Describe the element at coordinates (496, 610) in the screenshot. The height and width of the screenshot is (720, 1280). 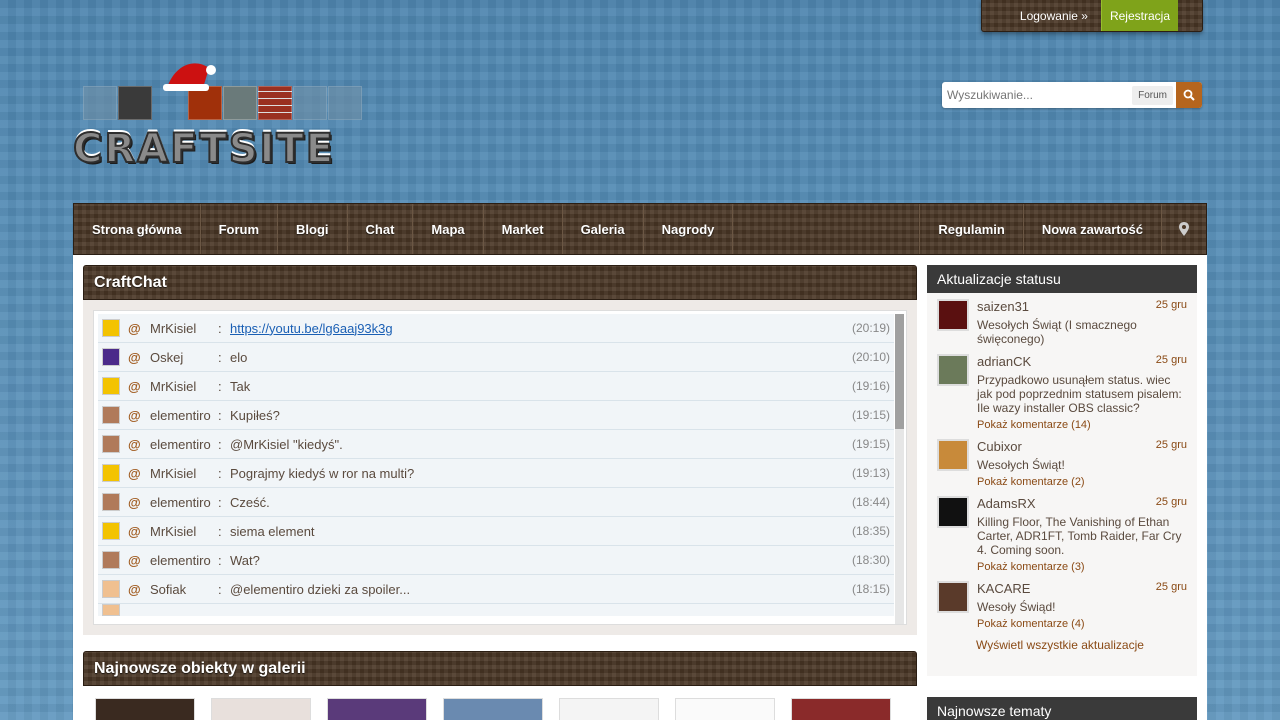
I see `chat-row-partial` at that location.